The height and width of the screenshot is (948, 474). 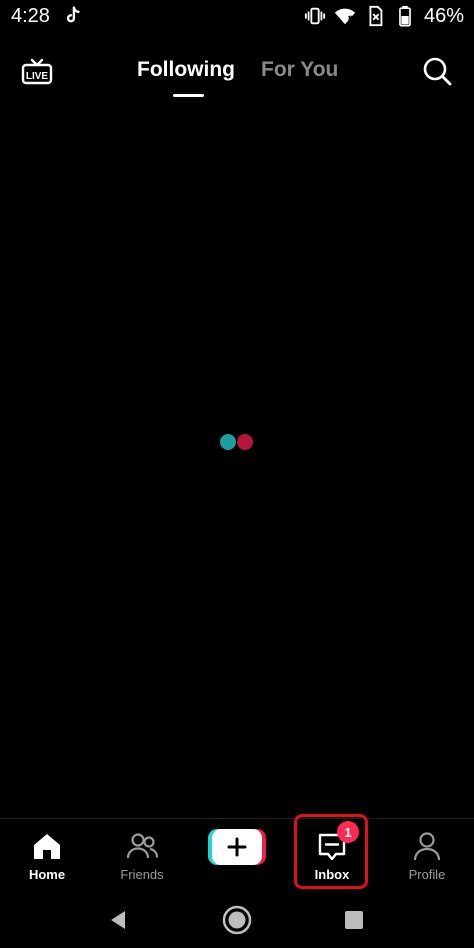 I want to click on tab-following: Following, so click(x=186, y=70).